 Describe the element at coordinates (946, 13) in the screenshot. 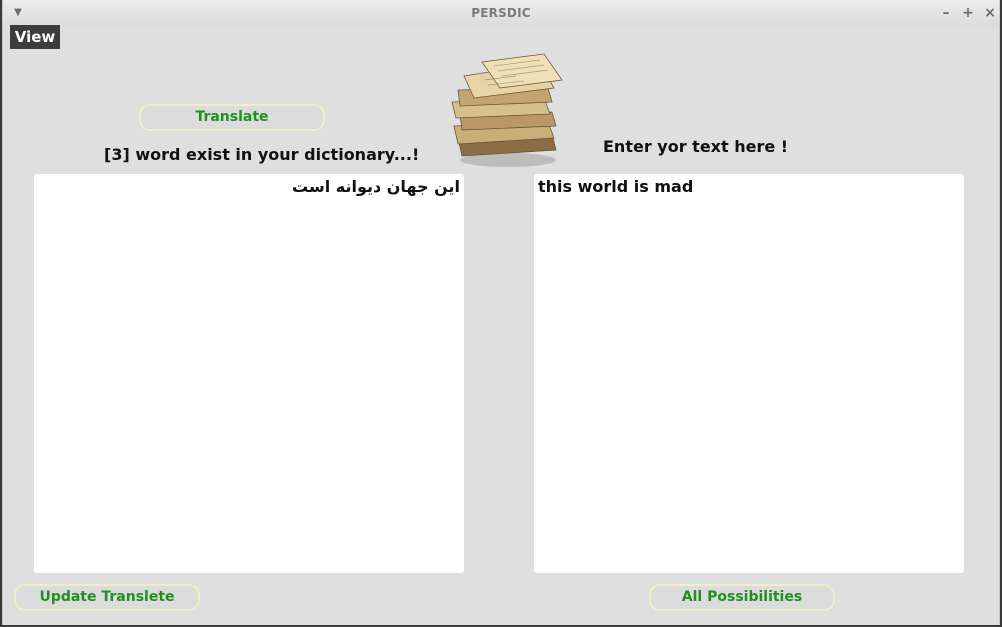

I see `minimize-icon: –` at that location.